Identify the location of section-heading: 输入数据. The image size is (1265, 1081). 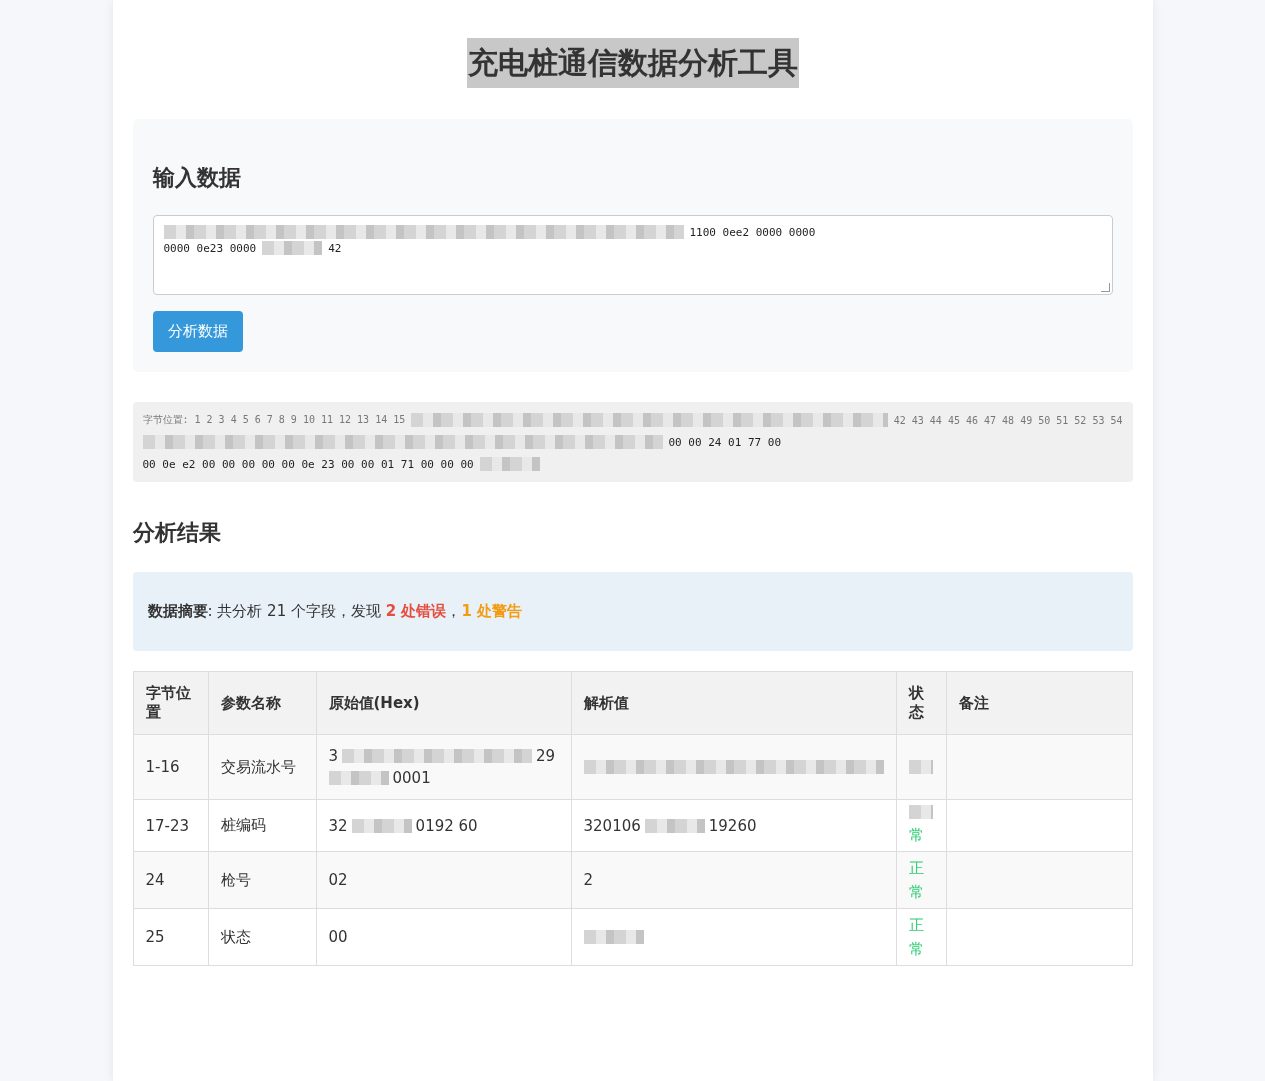
(197, 178).